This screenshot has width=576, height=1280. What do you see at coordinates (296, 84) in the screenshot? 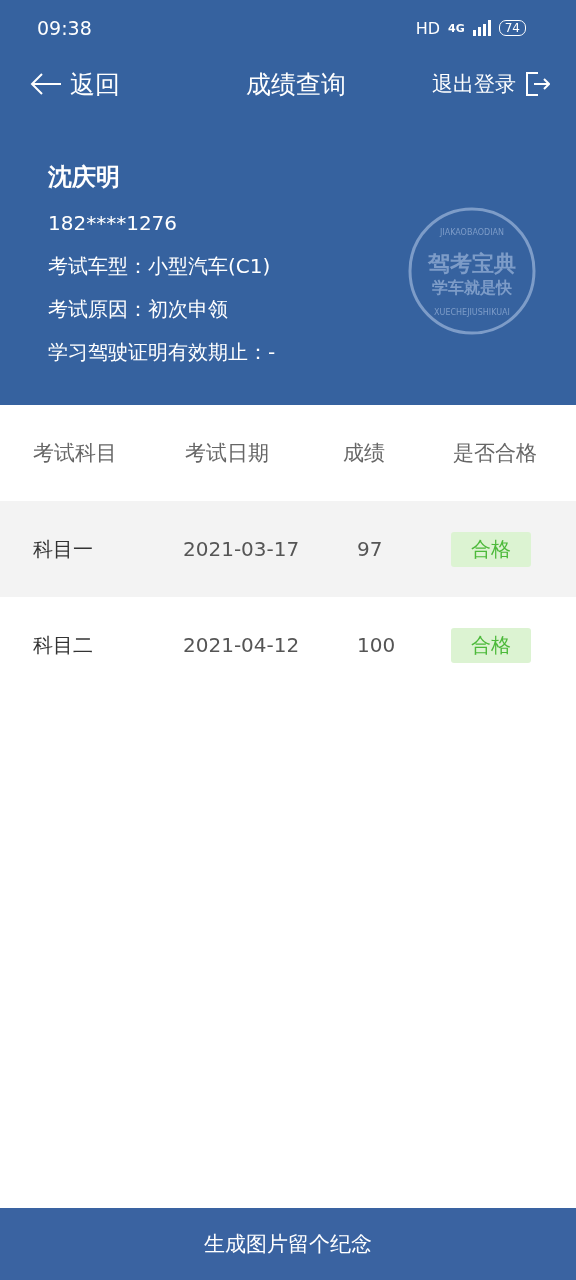
I see `page-title: 成绩查询` at bounding box center [296, 84].